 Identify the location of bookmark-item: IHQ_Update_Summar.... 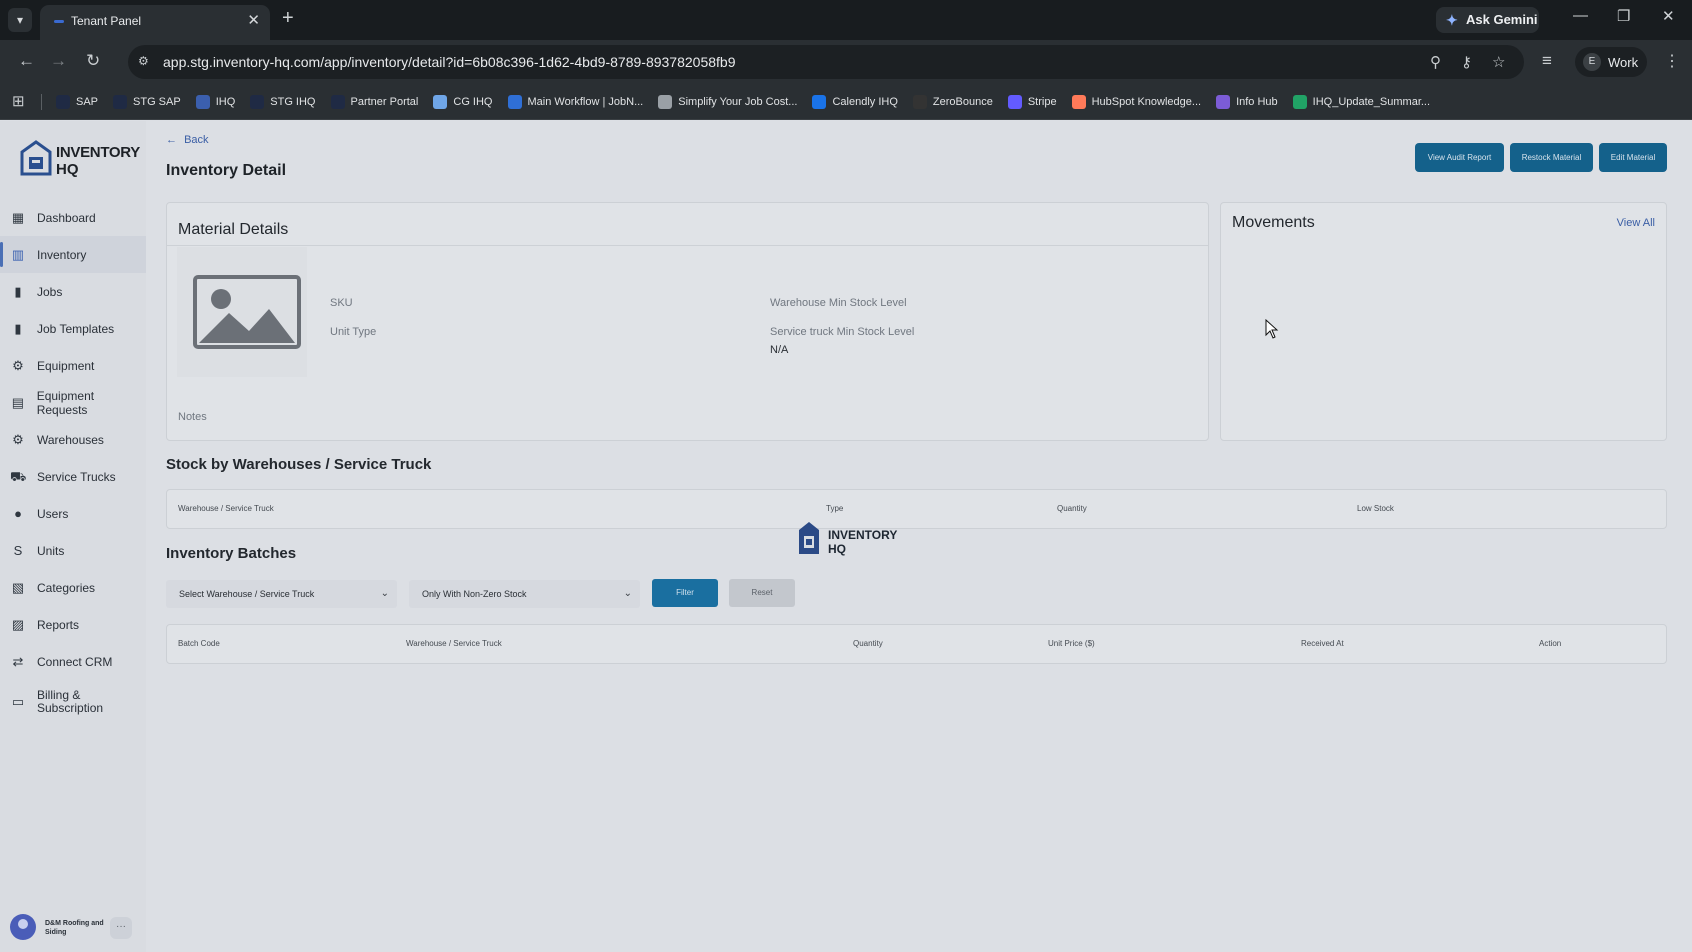
(1361, 102).